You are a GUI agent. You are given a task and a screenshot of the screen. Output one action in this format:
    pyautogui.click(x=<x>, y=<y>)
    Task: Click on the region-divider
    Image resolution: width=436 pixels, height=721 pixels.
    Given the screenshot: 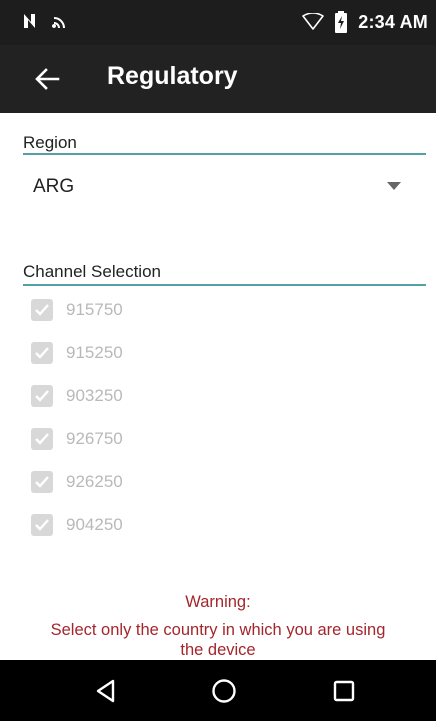 What is the action you would take?
    pyautogui.click(x=224, y=154)
    